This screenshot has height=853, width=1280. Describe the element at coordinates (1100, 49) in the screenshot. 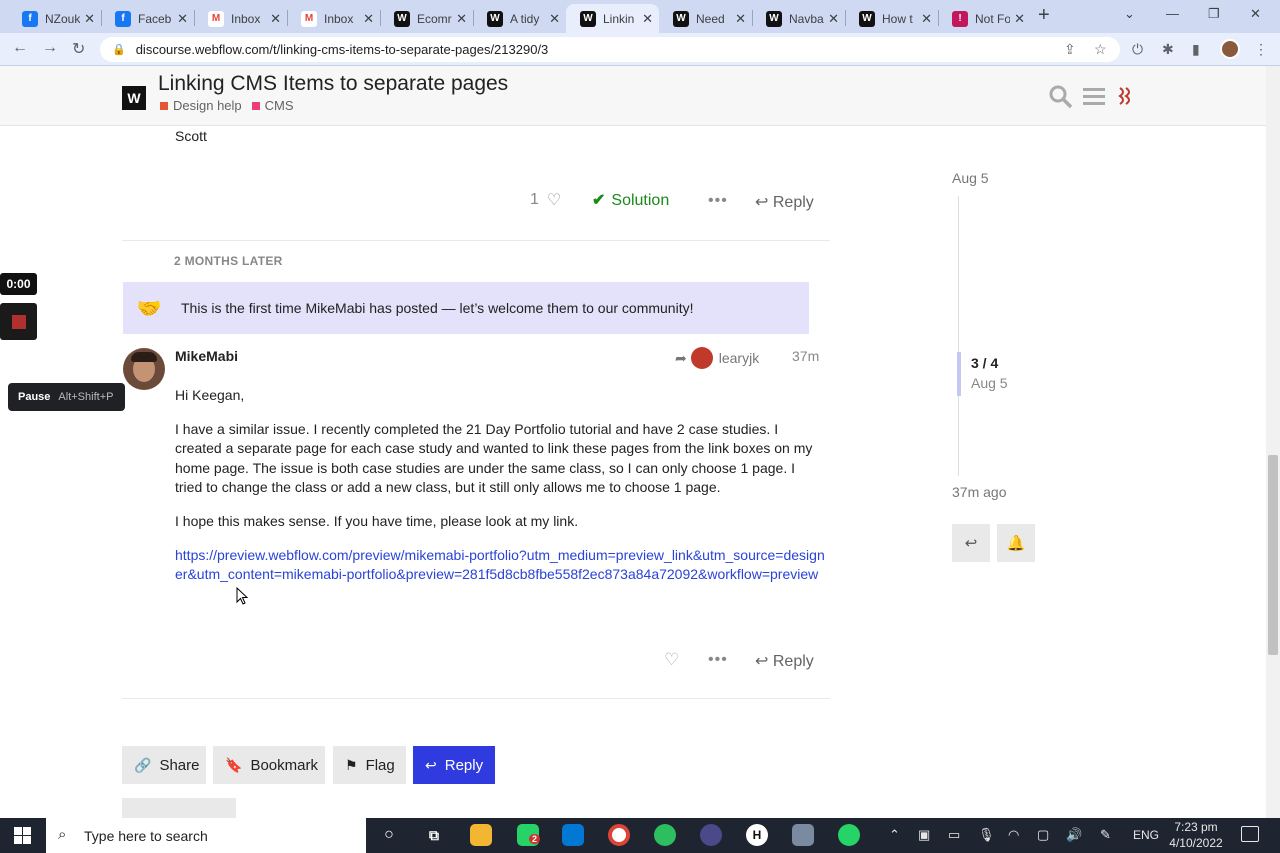

I see `bookmark-star-icon: ☆` at that location.